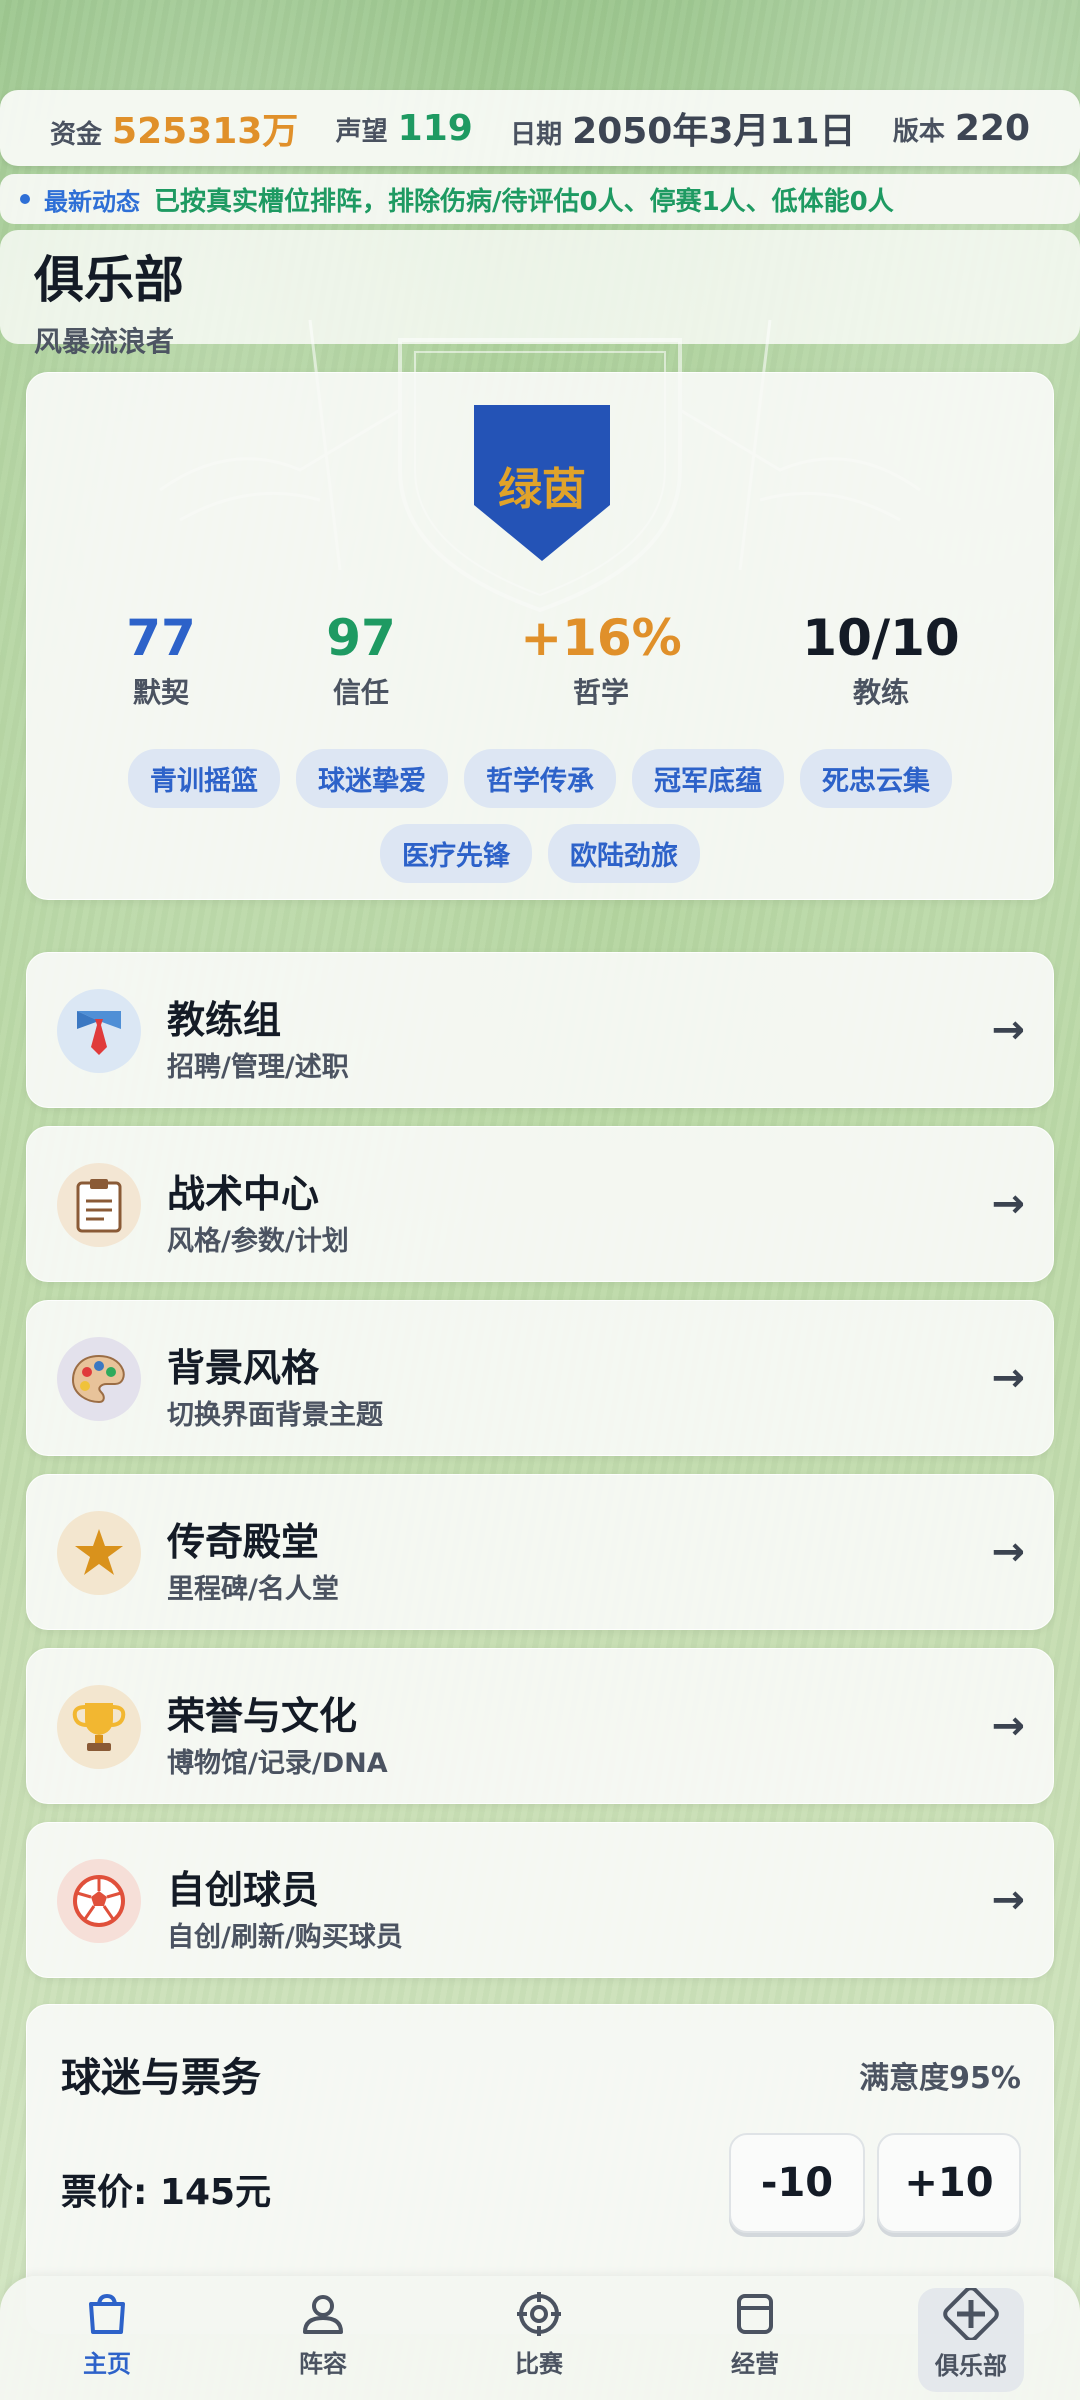 This screenshot has height=2400, width=1080. What do you see at coordinates (161, 638) in the screenshot?
I see `metric-value: 77` at bounding box center [161, 638].